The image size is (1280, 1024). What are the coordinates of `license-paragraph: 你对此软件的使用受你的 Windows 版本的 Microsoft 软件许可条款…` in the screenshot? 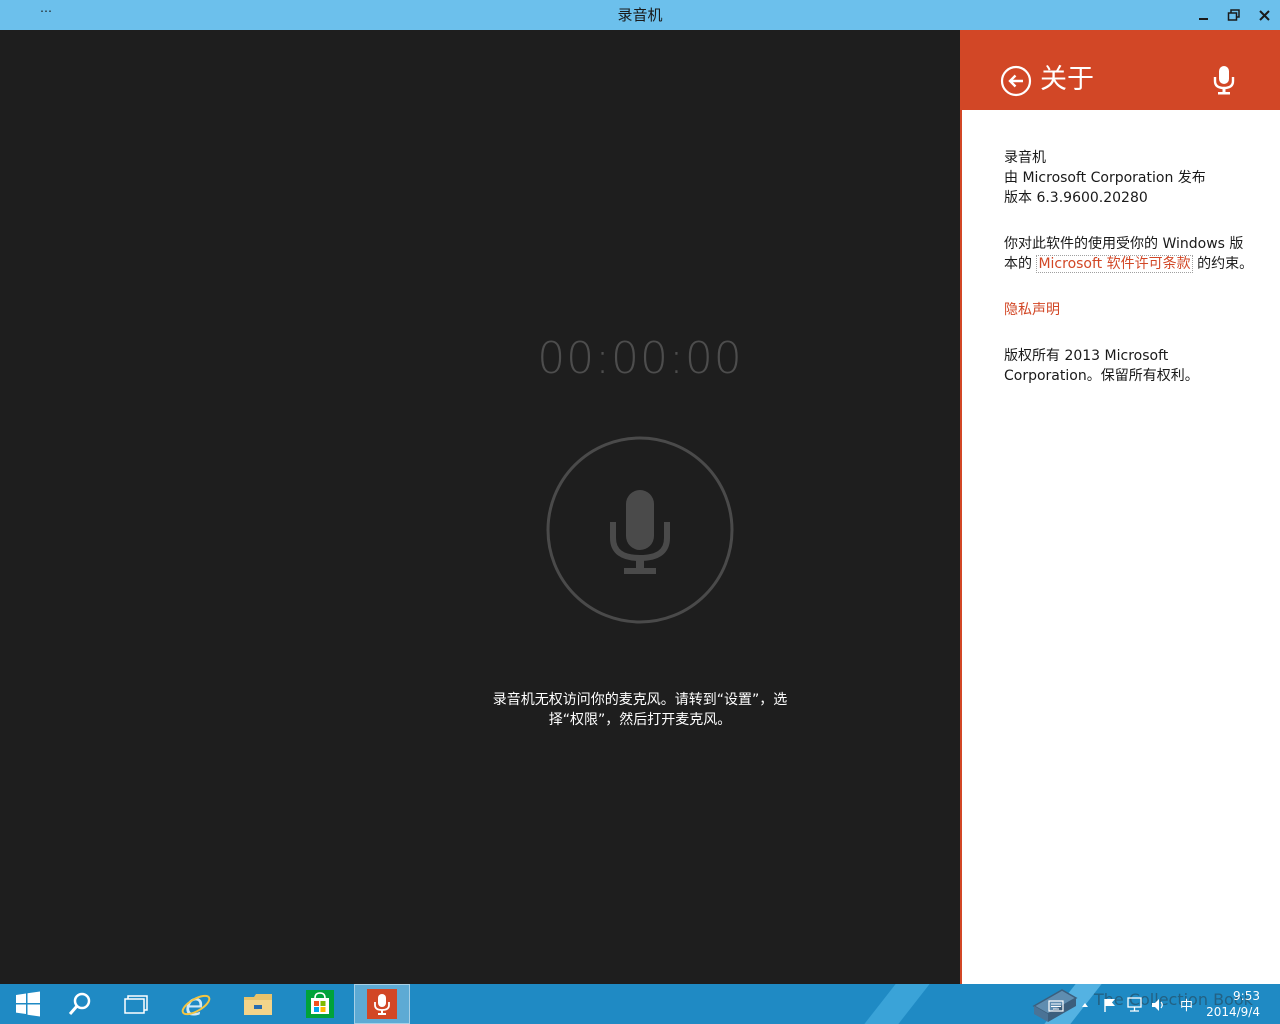 It's located at (1129, 254).